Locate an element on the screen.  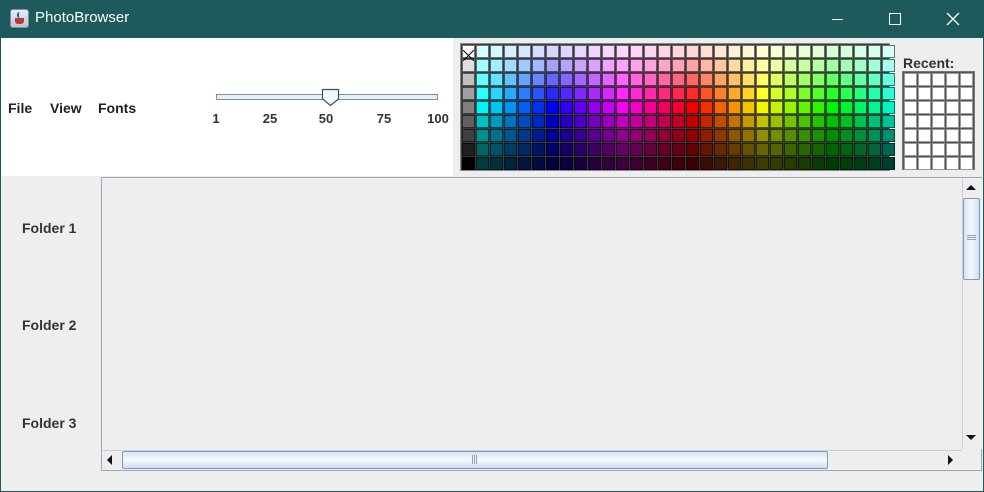
folder-label-3: Folder 3 is located at coordinates (49, 423).